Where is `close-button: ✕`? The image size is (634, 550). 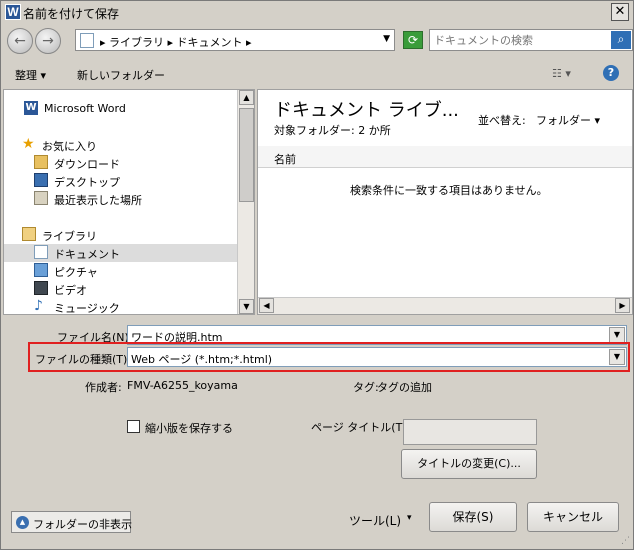 close-button: ✕ is located at coordinates (620, 12).